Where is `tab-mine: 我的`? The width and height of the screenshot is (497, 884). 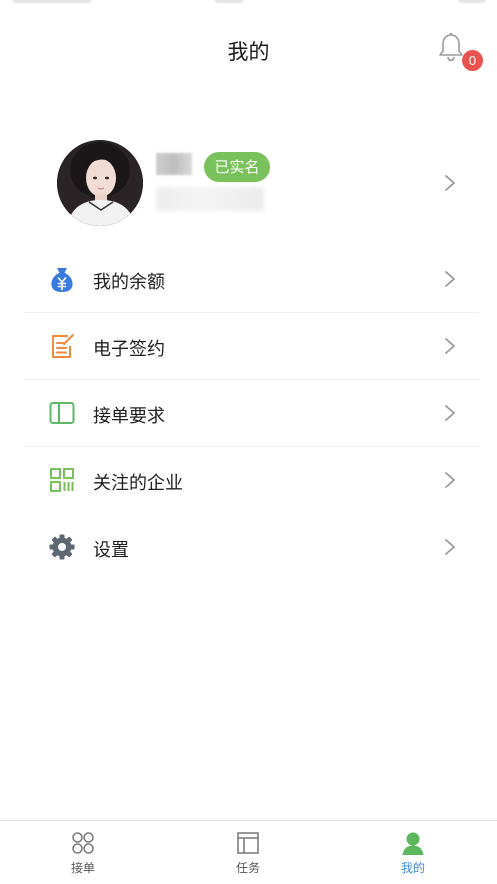
tab-mine: 我的 is located at coordinates (413, 852).